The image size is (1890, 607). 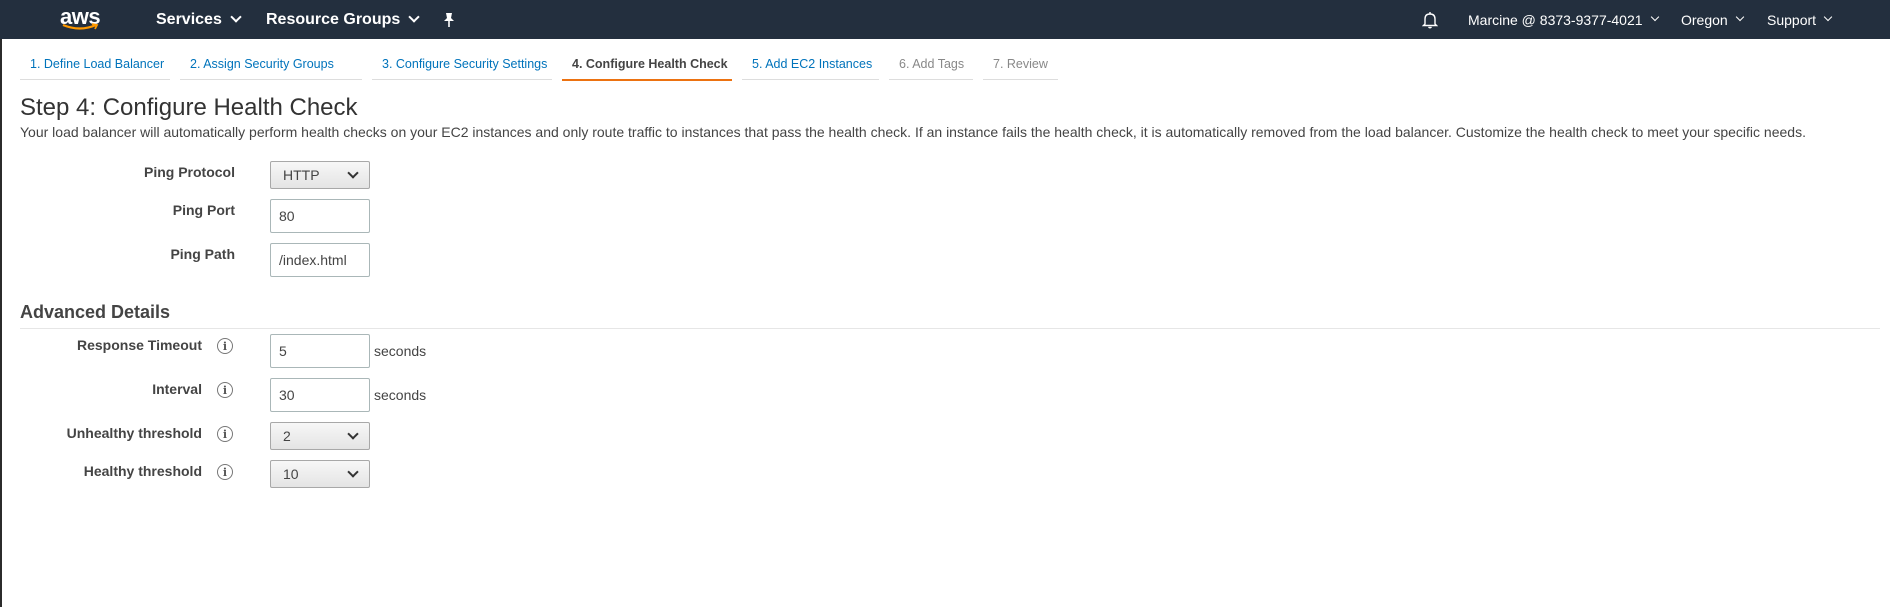 I want to click on aws-logo: aws, so click(x=80, y=19).